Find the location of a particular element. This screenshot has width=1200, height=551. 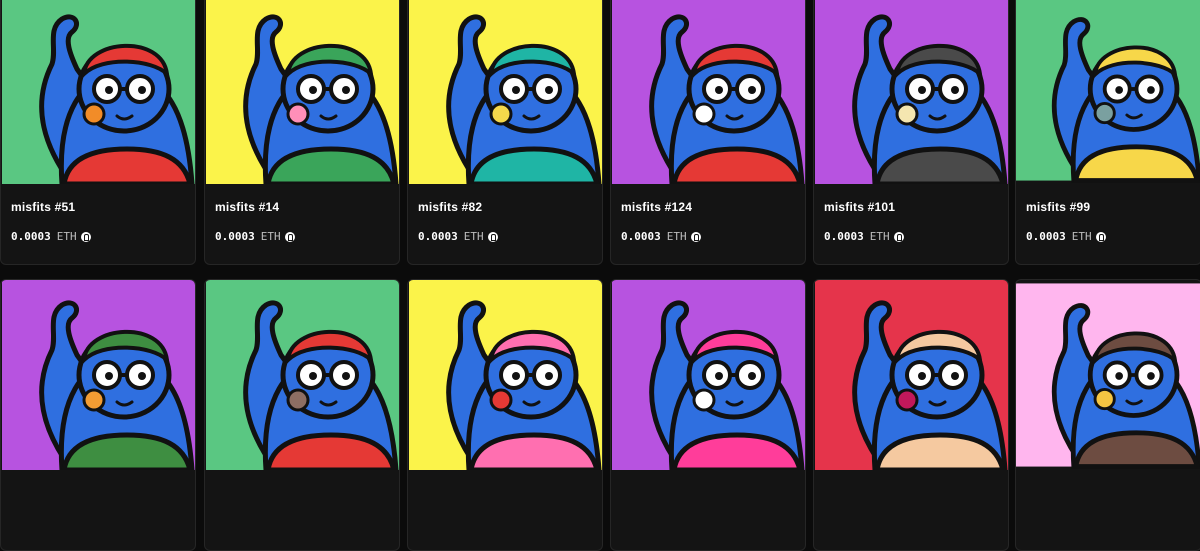

nft-name: misfits #82 is located at coordinates (450, 207).